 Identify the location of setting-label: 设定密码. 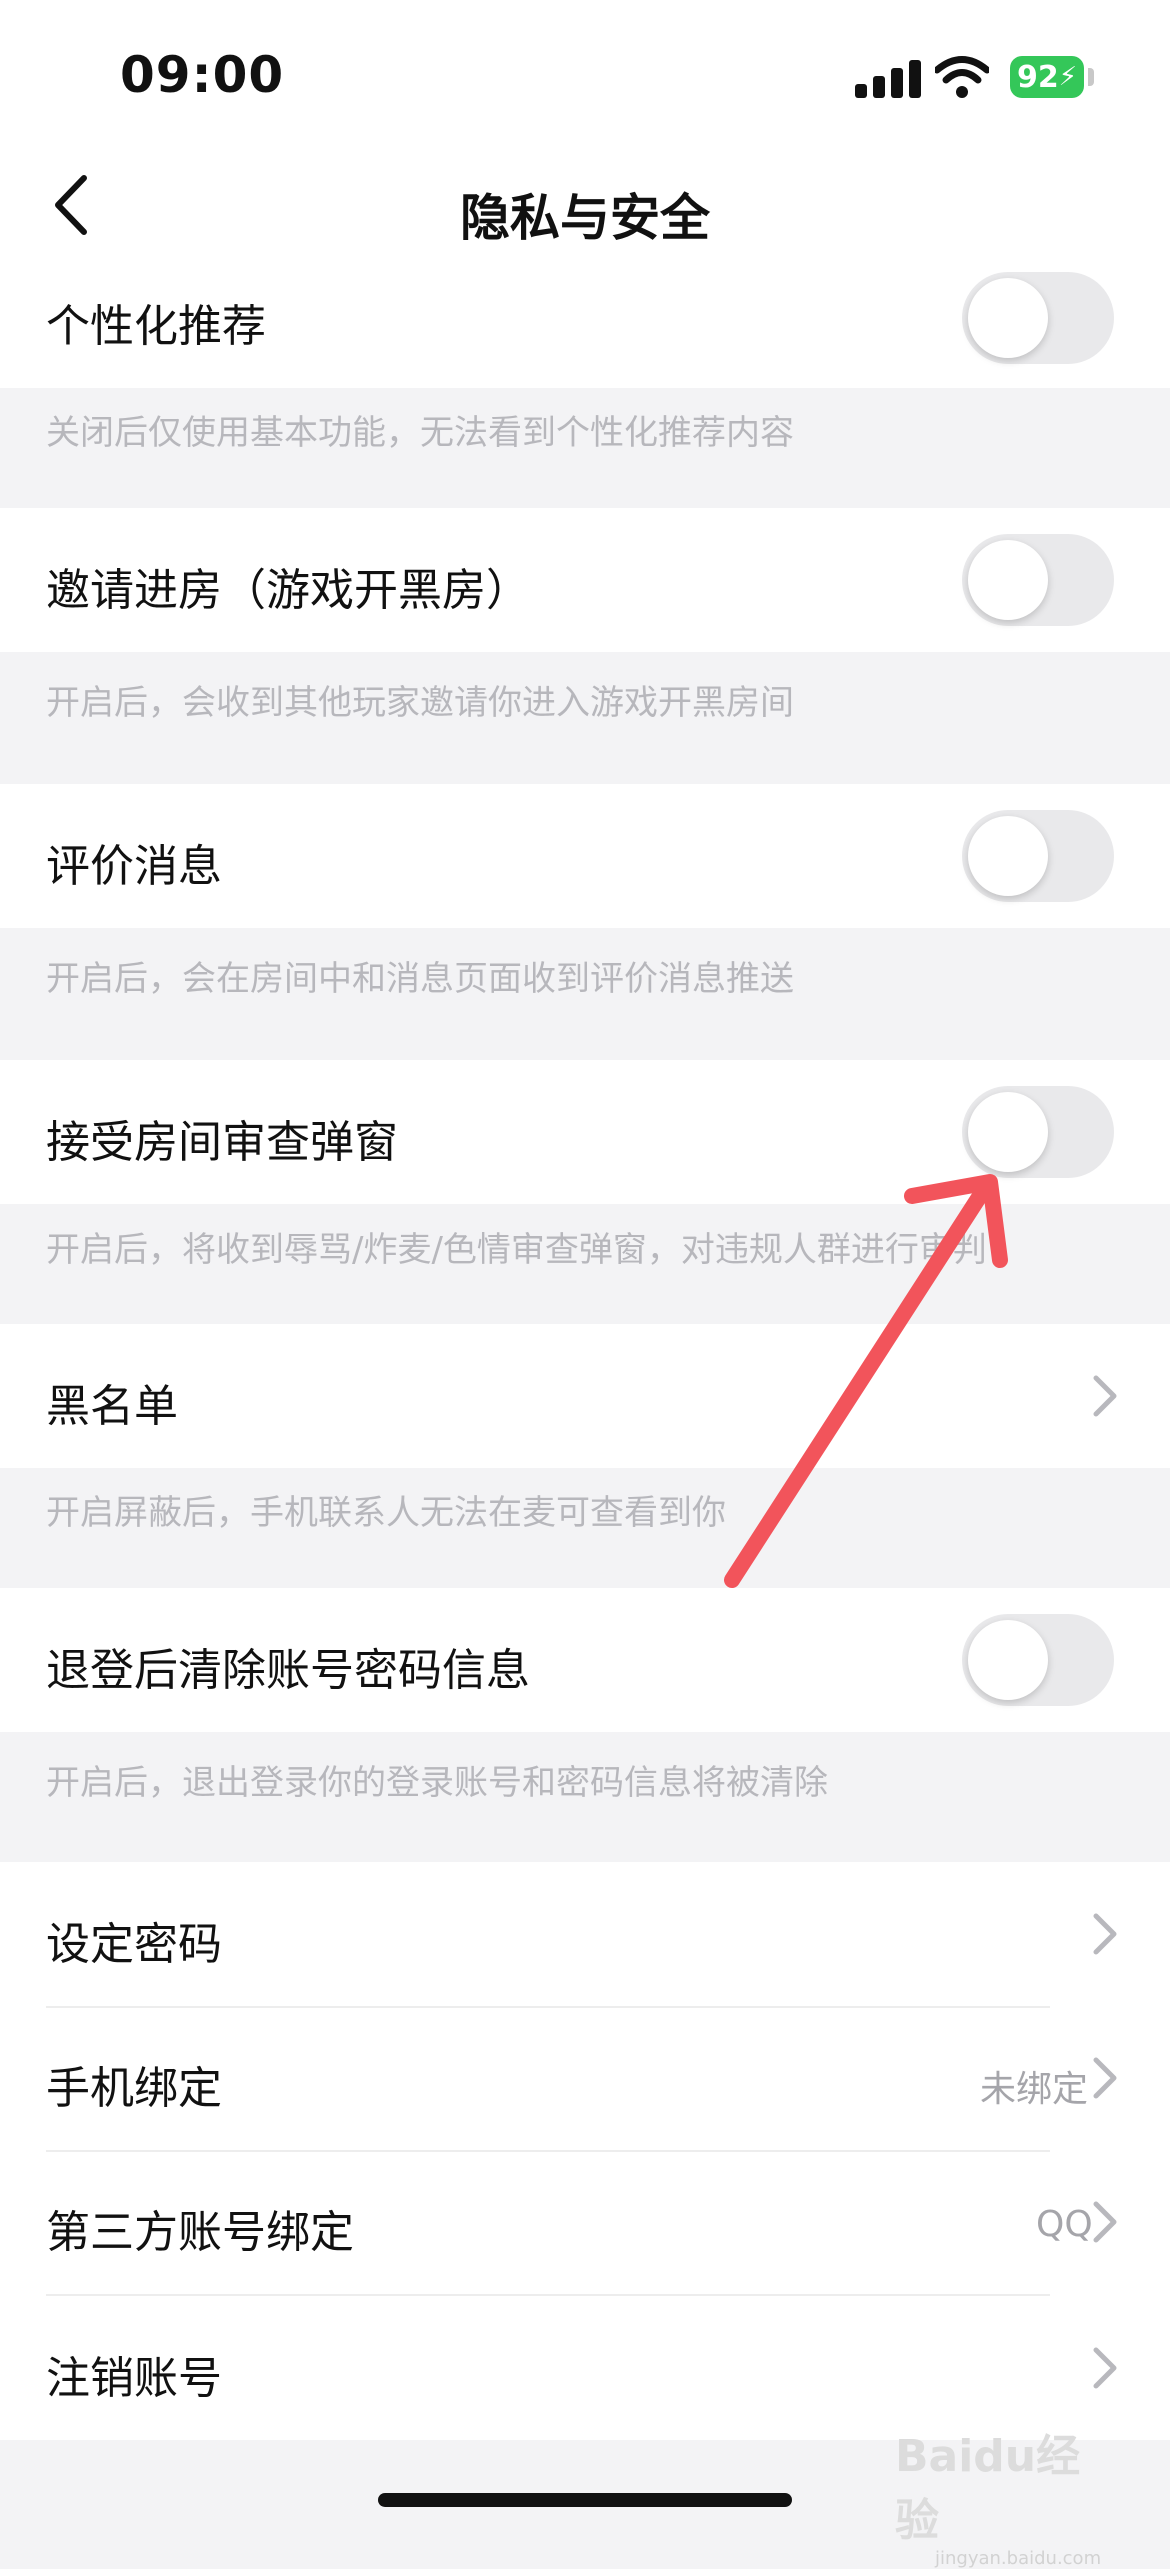
(134, 1944).